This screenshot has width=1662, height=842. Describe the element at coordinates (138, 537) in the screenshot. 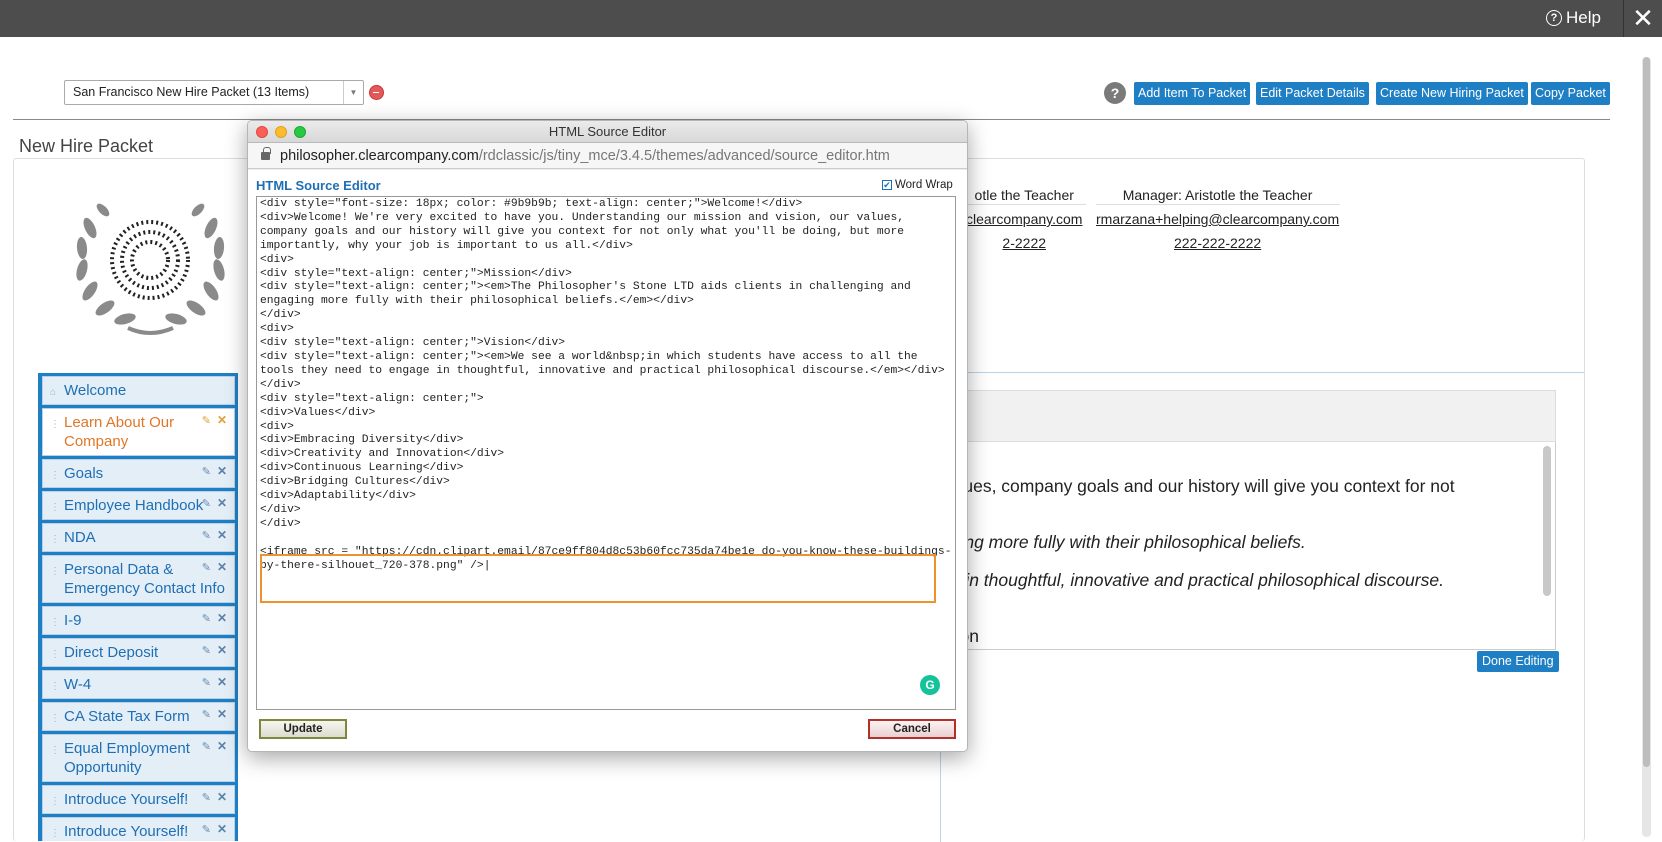

I see `sidebar-item-nda: ⋮ NDA ✎ ✕` at that location.